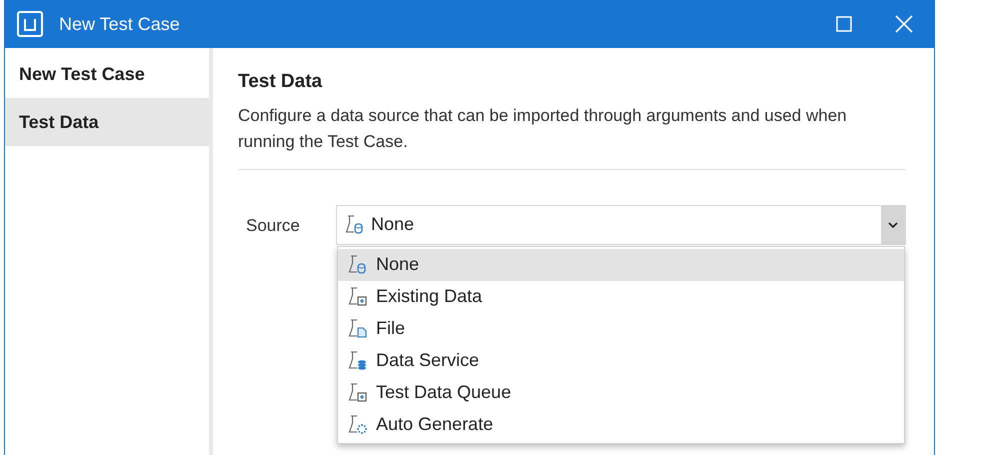  Describe the element at coordinates (281, 82) in the screenshot. I see `section-title: Test Data` at that location.